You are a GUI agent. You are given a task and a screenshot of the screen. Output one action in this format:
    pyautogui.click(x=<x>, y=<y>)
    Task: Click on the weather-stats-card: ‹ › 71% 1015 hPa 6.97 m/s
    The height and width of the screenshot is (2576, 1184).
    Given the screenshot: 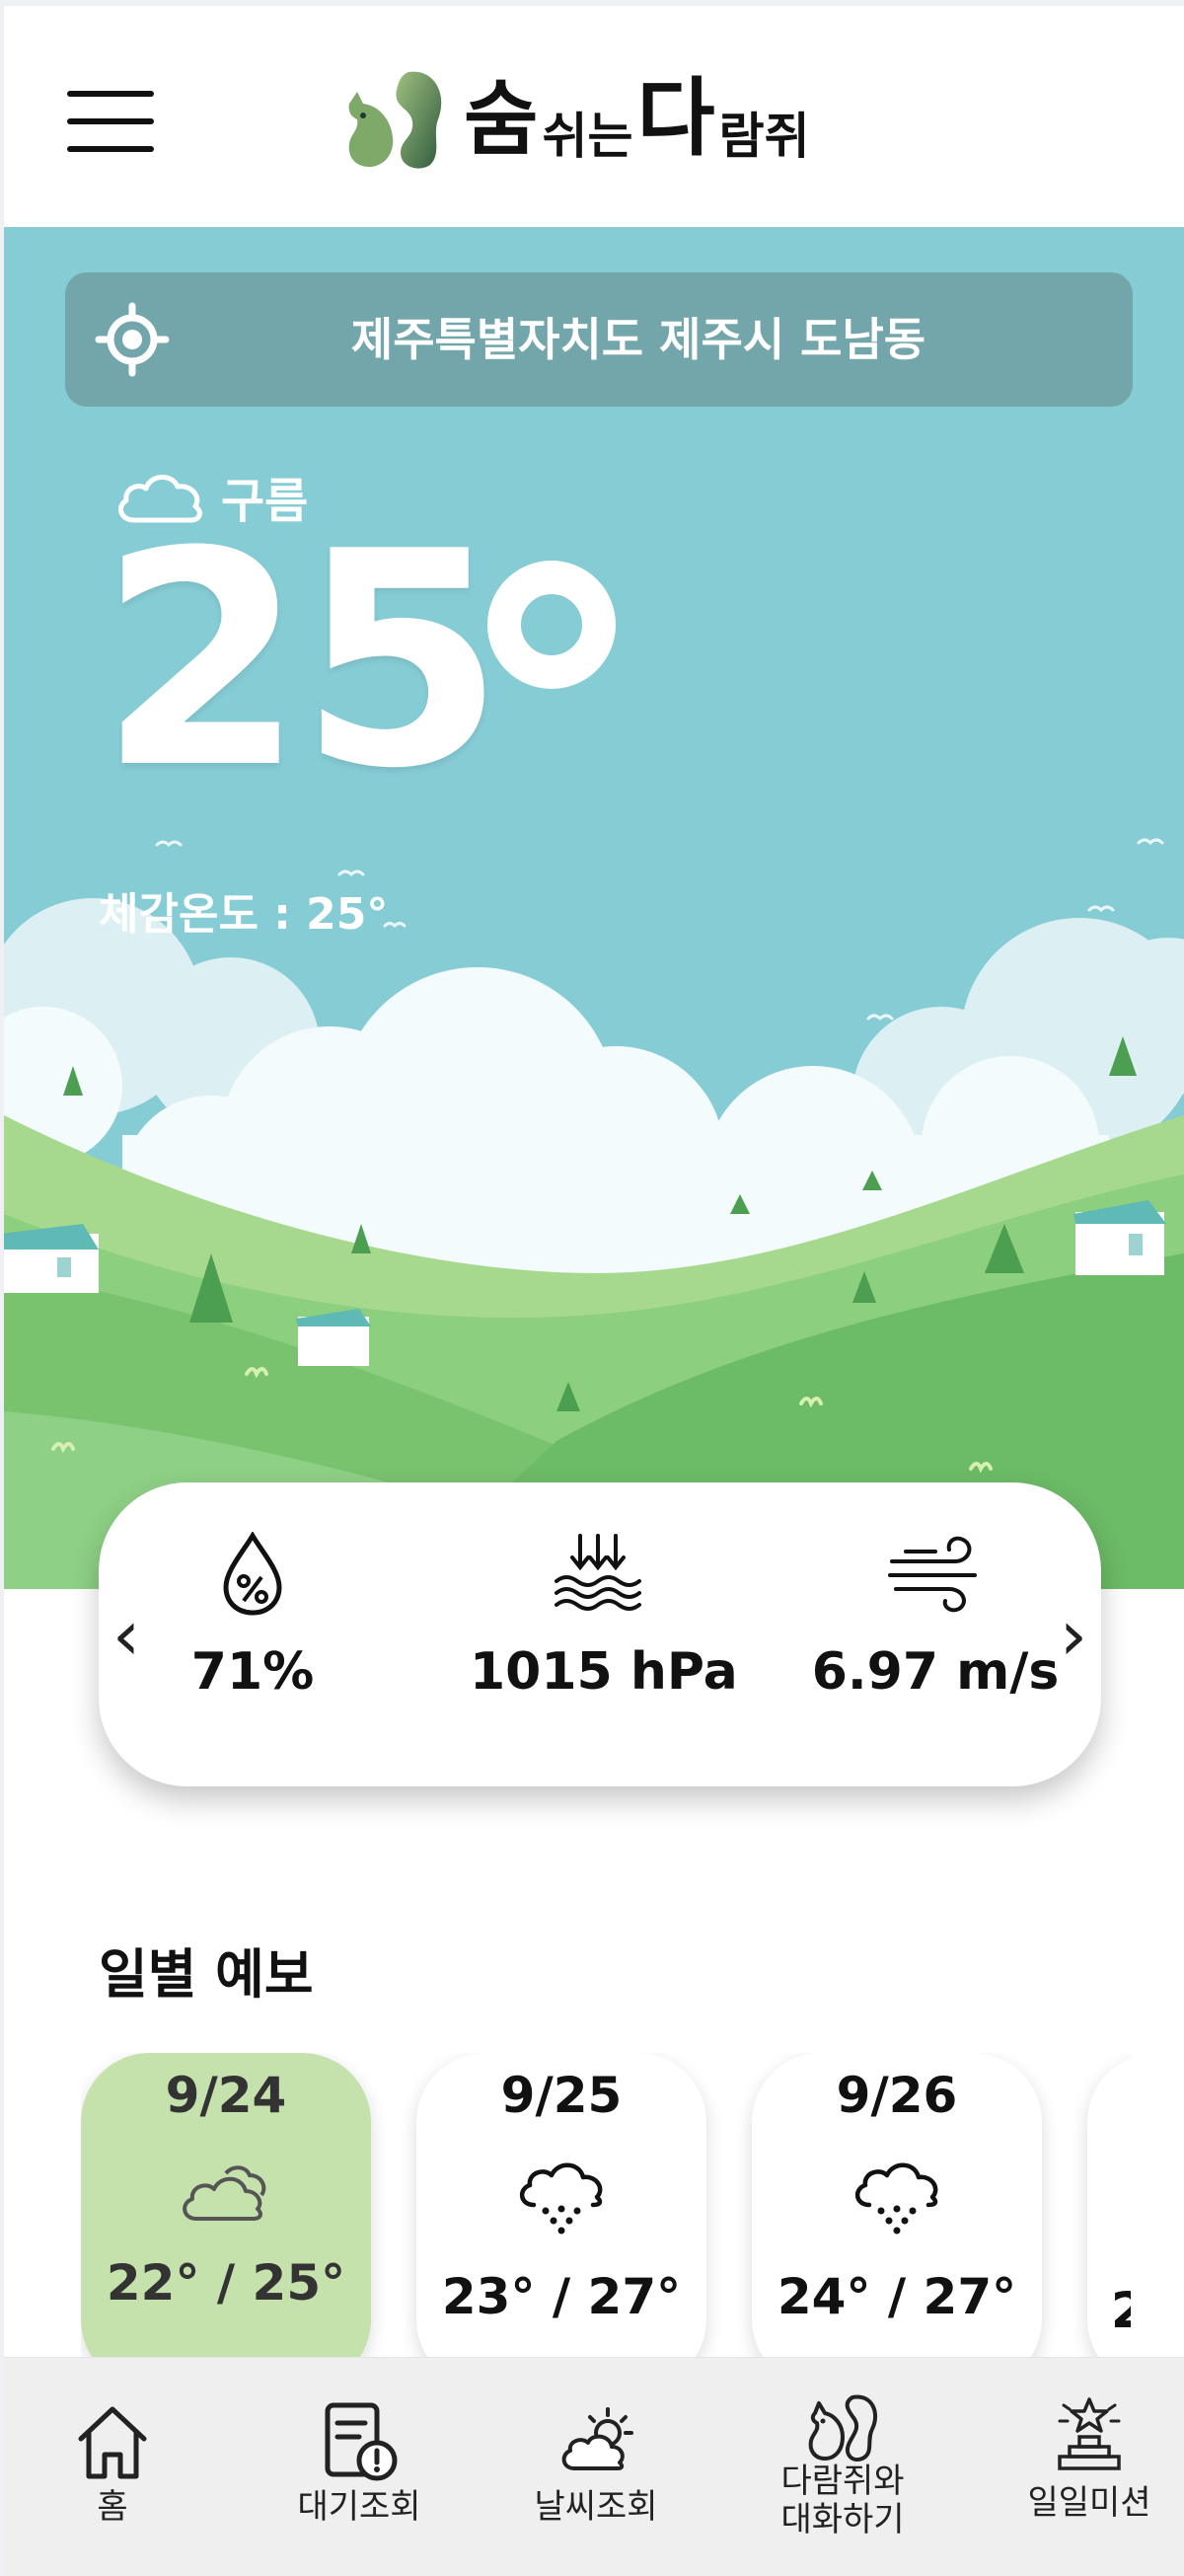 What is the action you would take?
    pyautogui.click(x=600, y=1634)
    